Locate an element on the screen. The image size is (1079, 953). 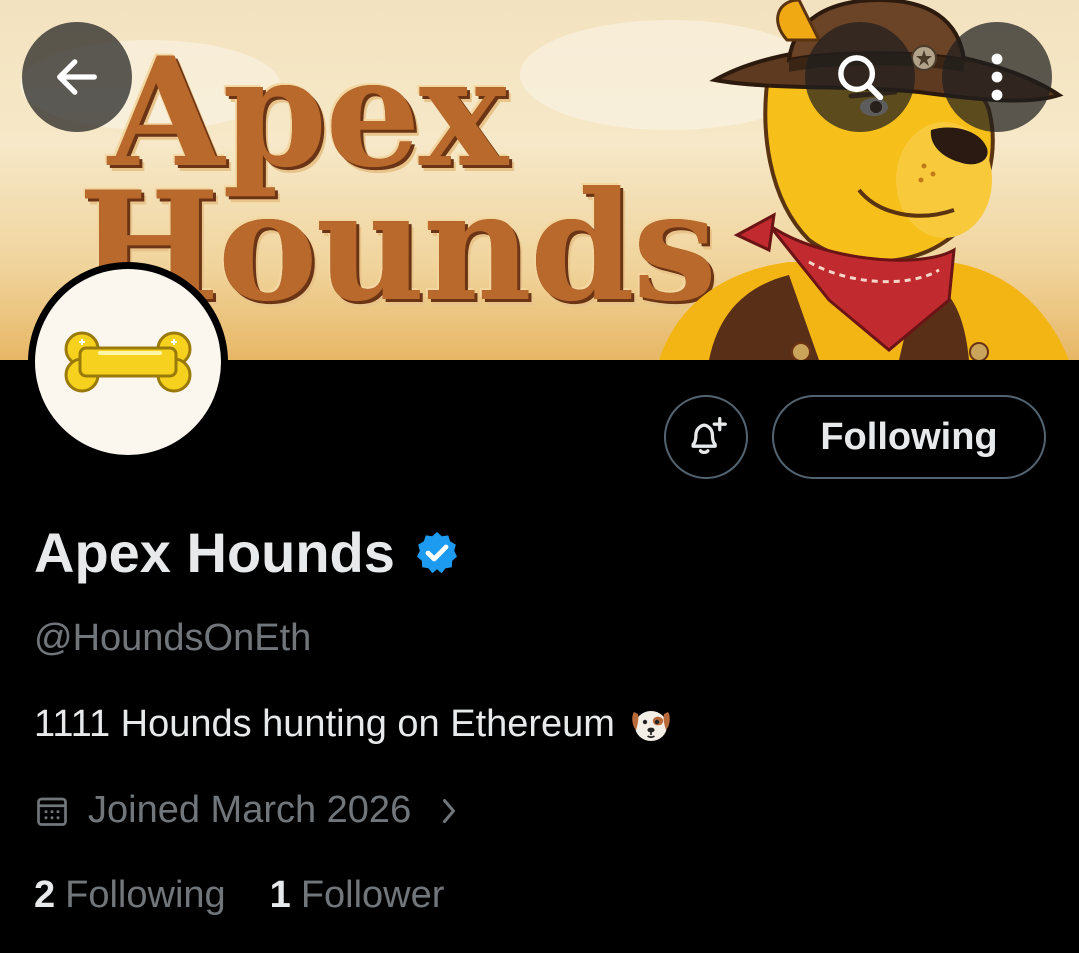
back-button is located at coordinates (77, 77).